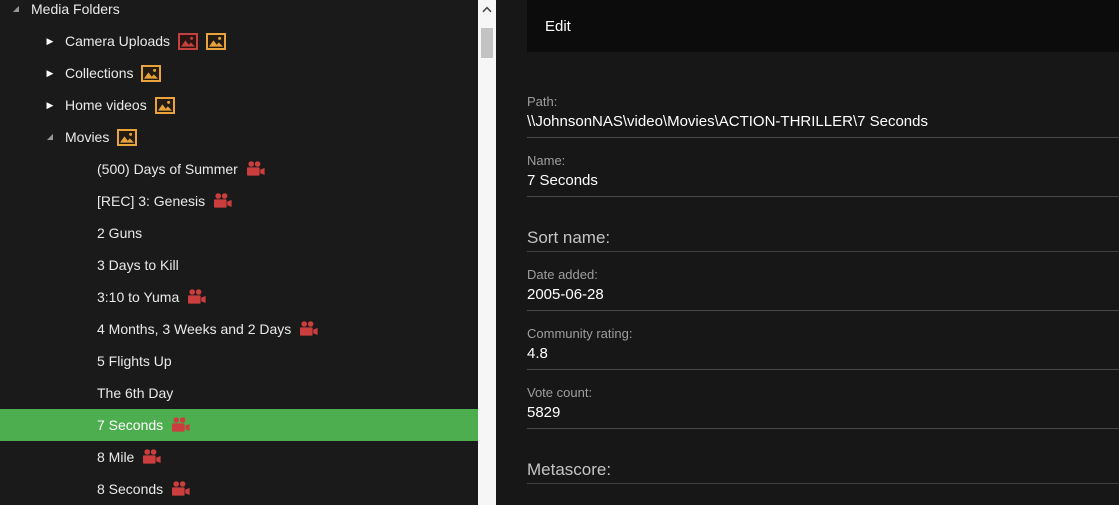 The width and height of the screenshot is (1119, 505). I want to click on tree-item-label: [REC] 3: Genesis, so click(151, 201).